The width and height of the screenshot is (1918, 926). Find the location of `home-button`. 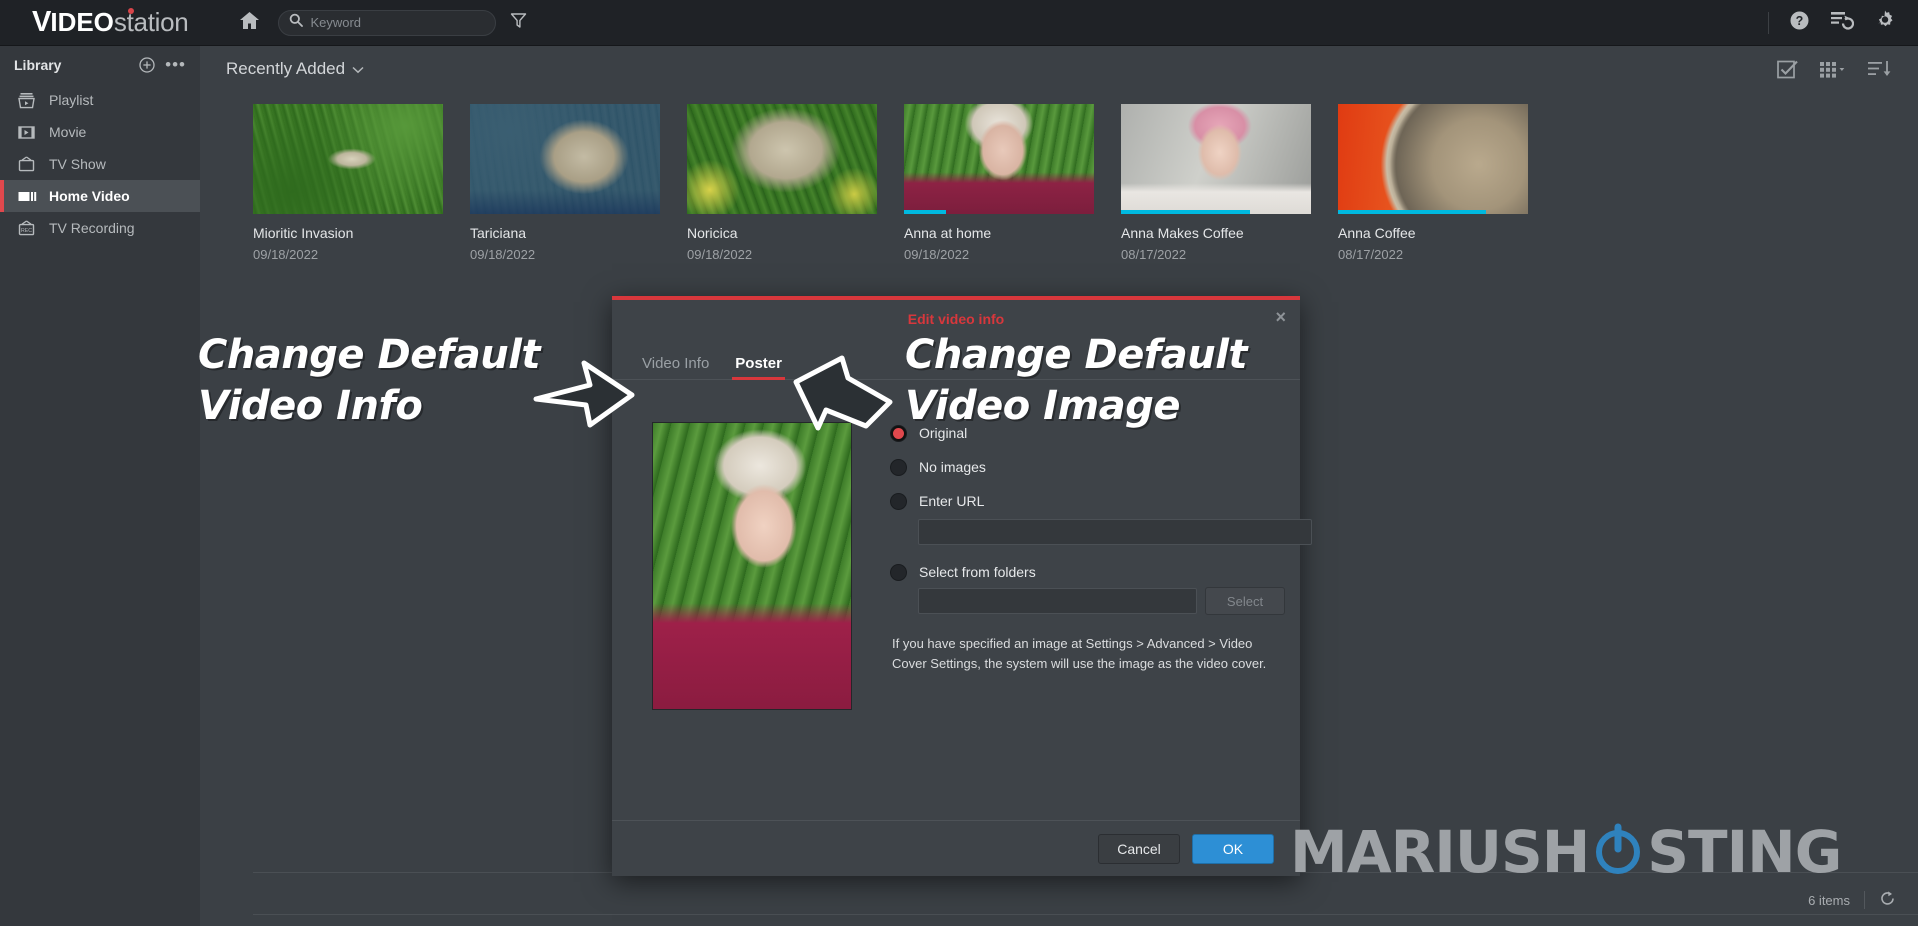

home-button is located at coordinates (249, 23).